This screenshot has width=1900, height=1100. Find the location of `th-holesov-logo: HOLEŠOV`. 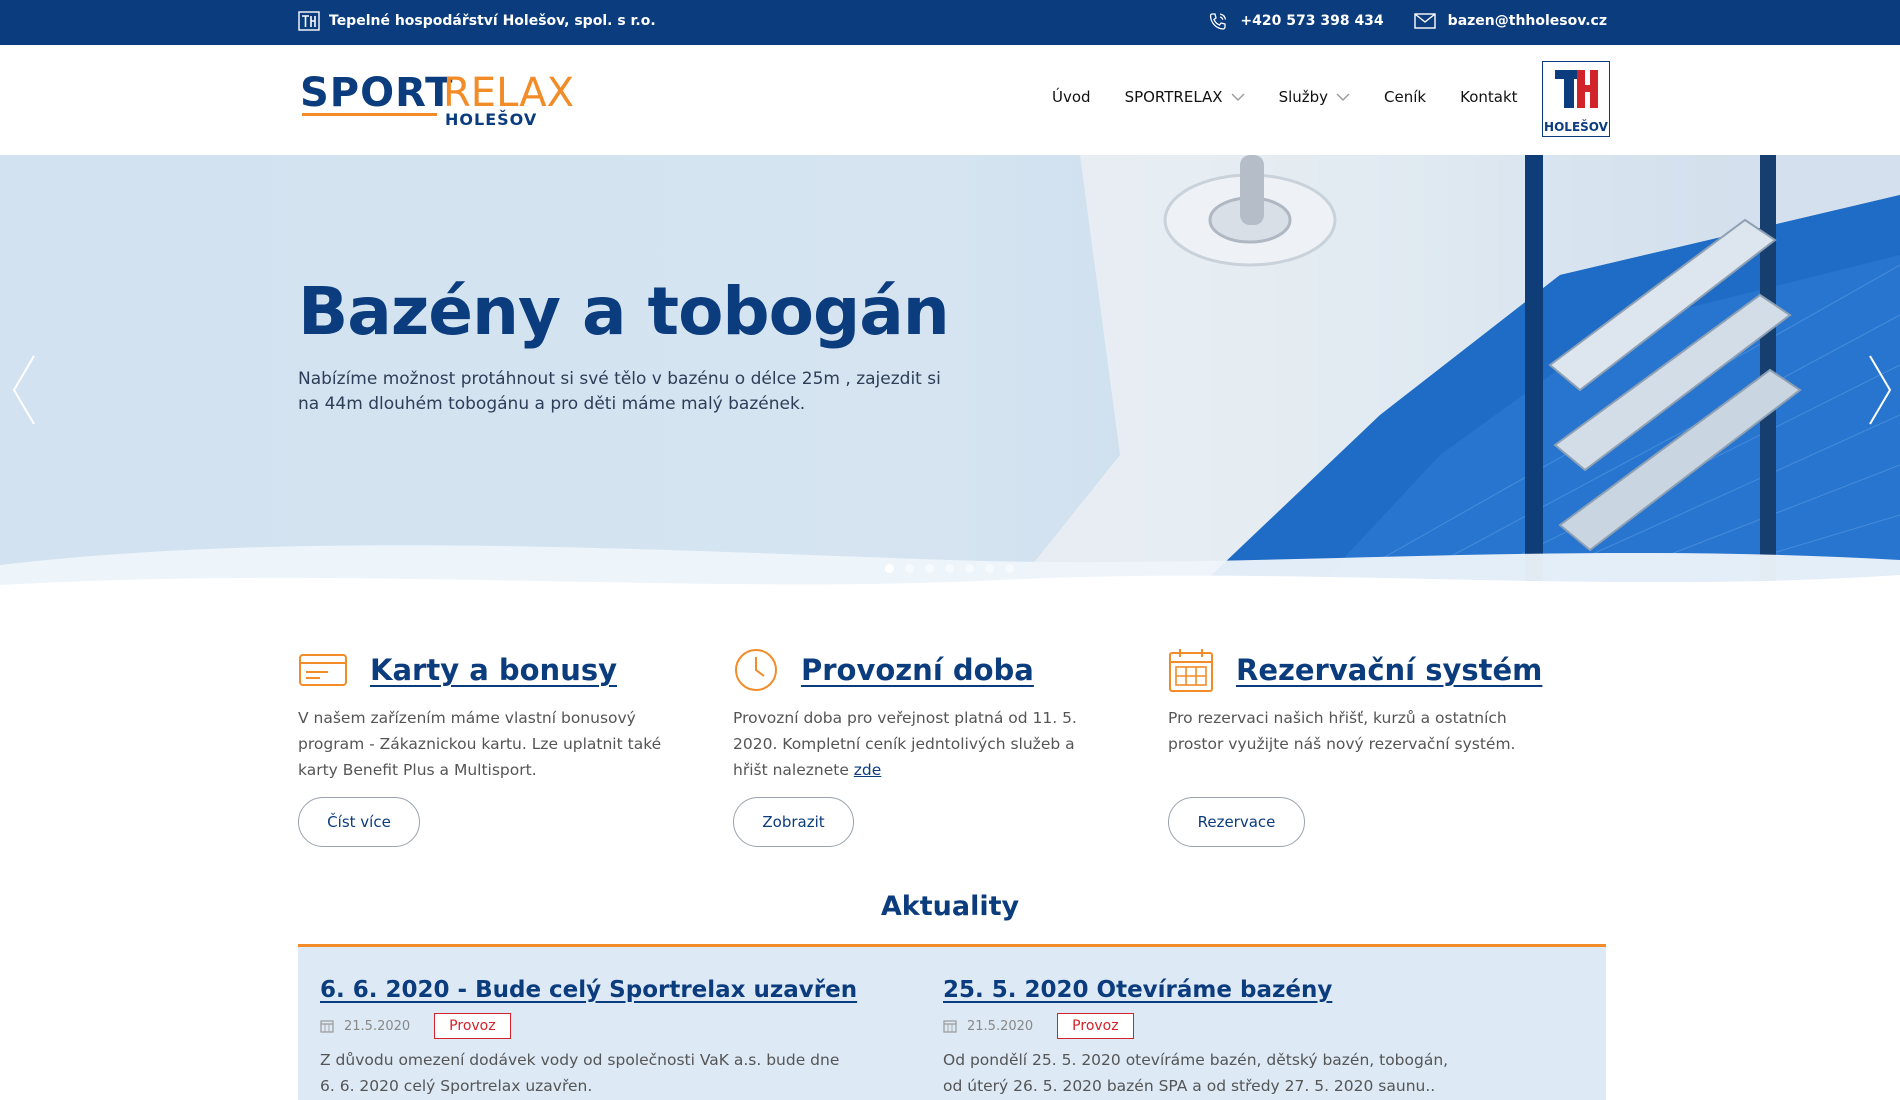

th-holesov-logo: HOLEŠOV is located at coordinates (1576, 99).